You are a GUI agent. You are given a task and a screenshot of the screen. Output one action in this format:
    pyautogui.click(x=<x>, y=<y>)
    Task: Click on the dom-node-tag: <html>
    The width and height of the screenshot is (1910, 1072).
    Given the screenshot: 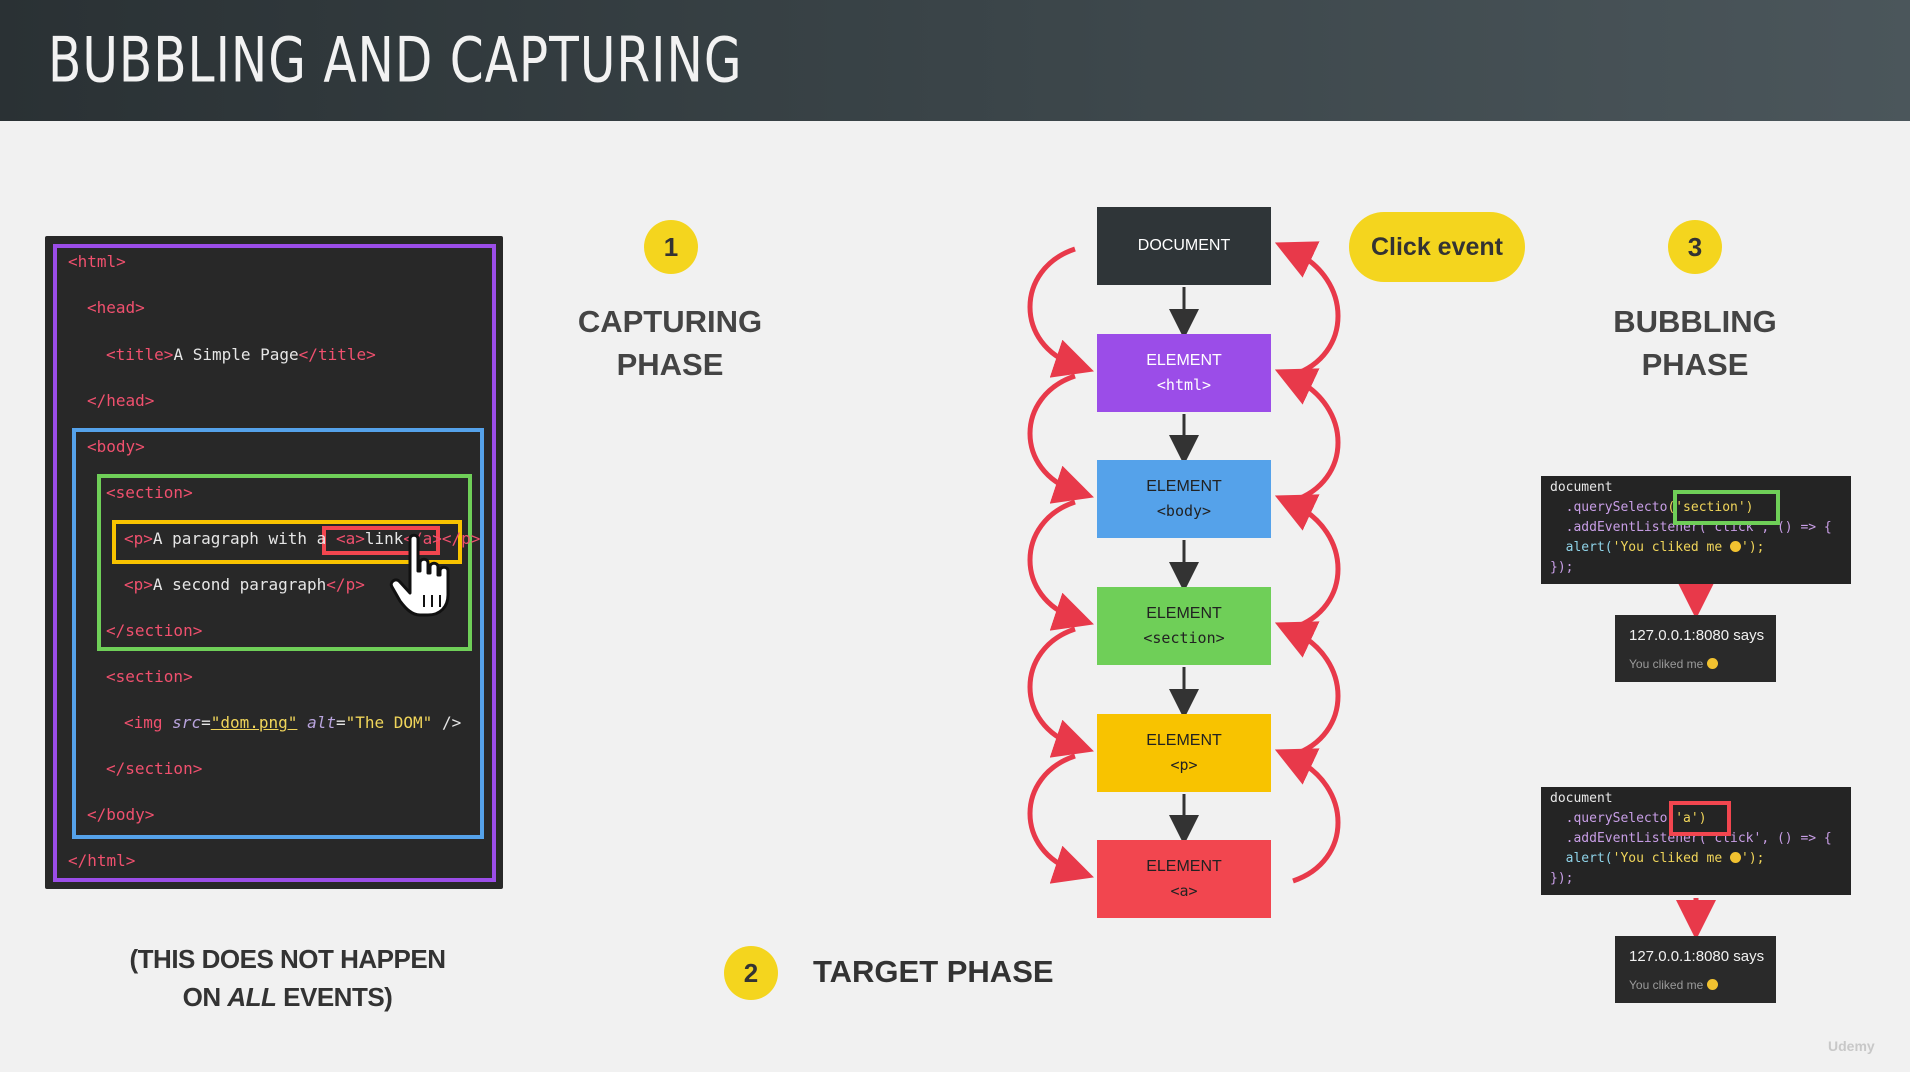 What is the action you would take?
    pyautogui.click(x=1184, y=385)
    